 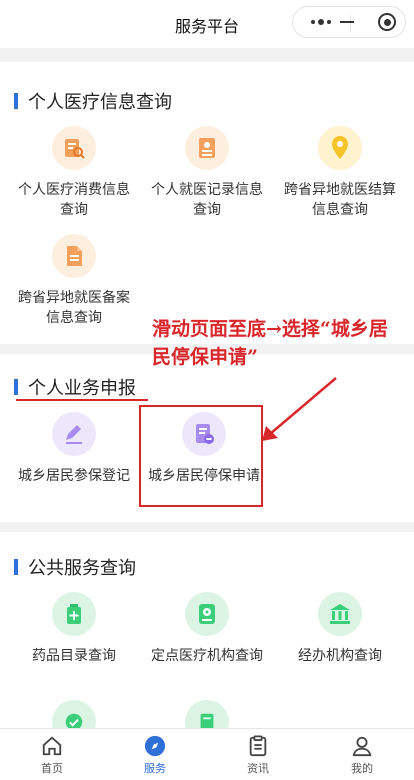 I want to click on highlight-box, so click(x=201, y=456).